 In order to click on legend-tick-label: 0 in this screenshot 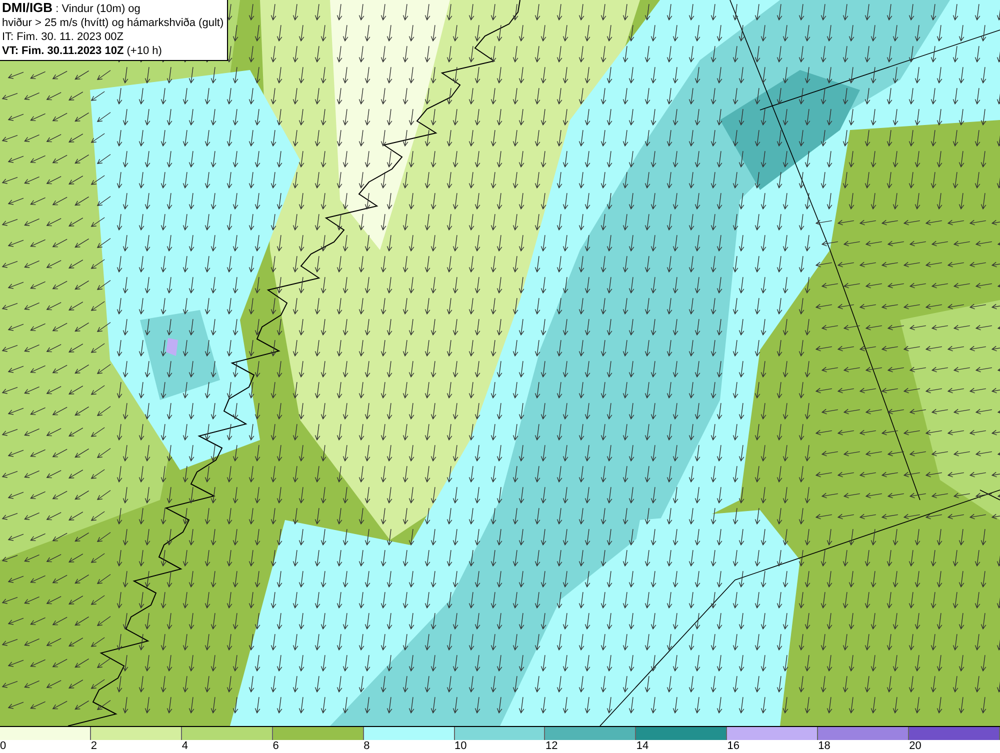, I will do `click(3, 746)`.